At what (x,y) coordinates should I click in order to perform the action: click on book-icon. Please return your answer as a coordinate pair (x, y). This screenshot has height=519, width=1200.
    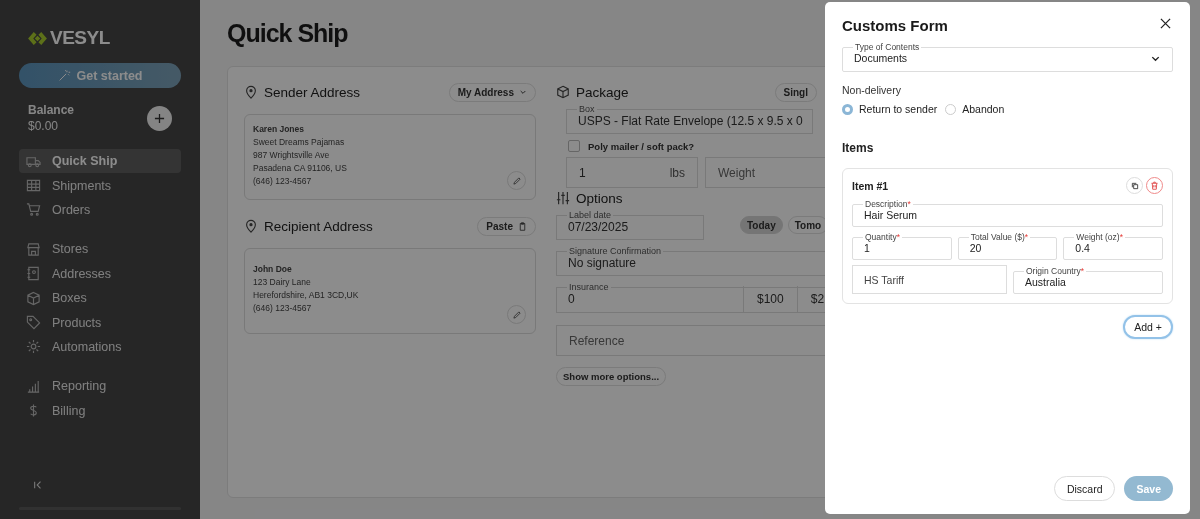
    Looking at the image, I should click on (33, 274).